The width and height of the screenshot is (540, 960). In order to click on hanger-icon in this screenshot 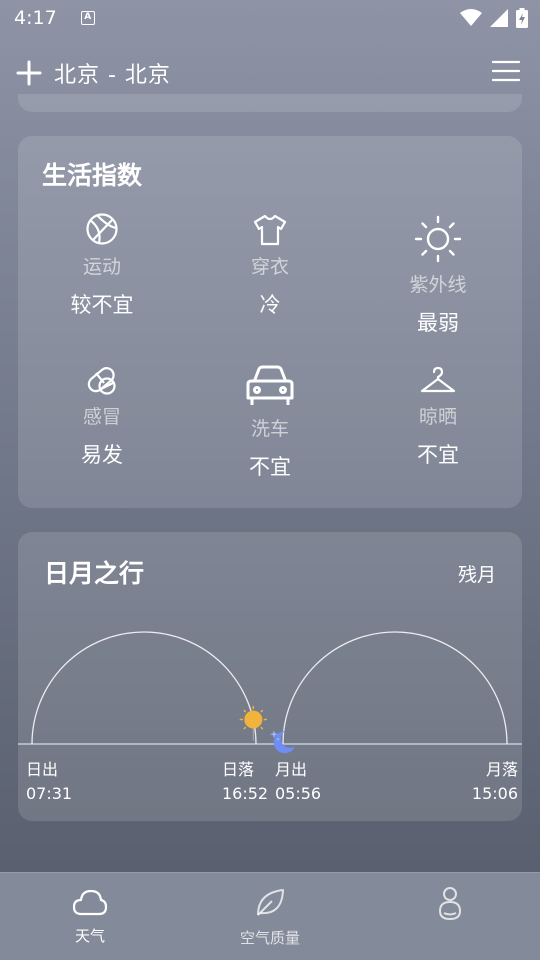, I will do `click(438, 379)`.